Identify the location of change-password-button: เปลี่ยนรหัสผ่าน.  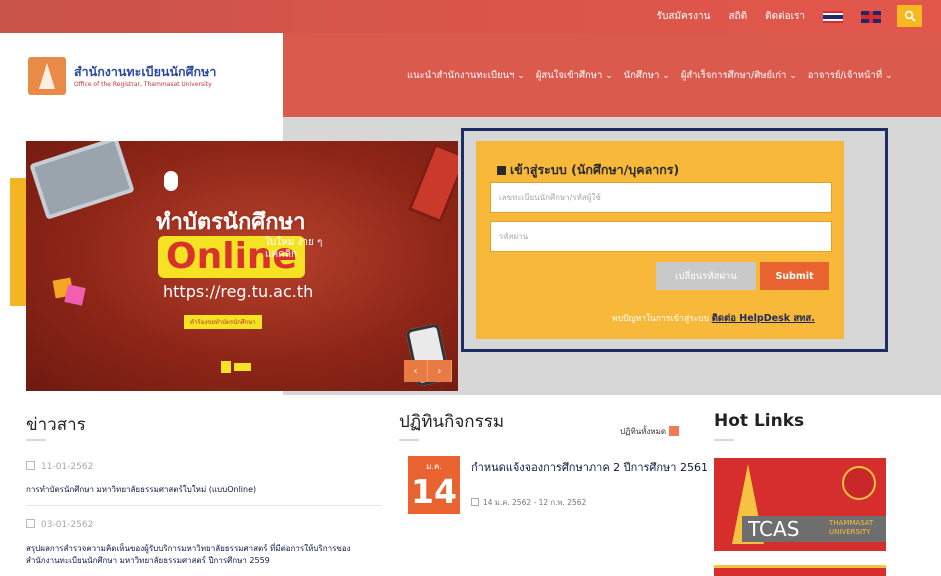
(706, 276).